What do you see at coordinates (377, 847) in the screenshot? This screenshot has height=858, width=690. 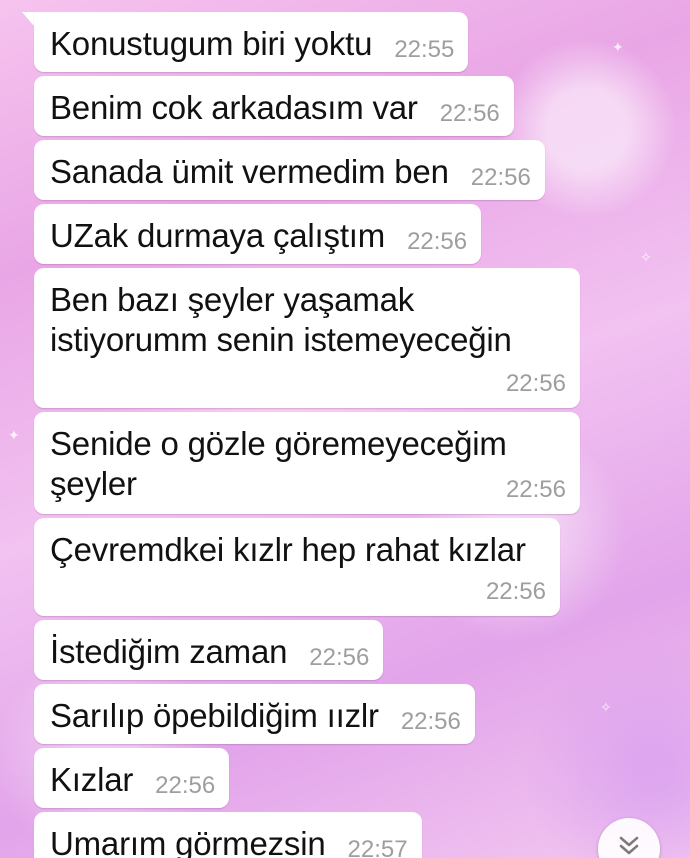 I see `message-time: 22:57` at bounding box center [377, 847].